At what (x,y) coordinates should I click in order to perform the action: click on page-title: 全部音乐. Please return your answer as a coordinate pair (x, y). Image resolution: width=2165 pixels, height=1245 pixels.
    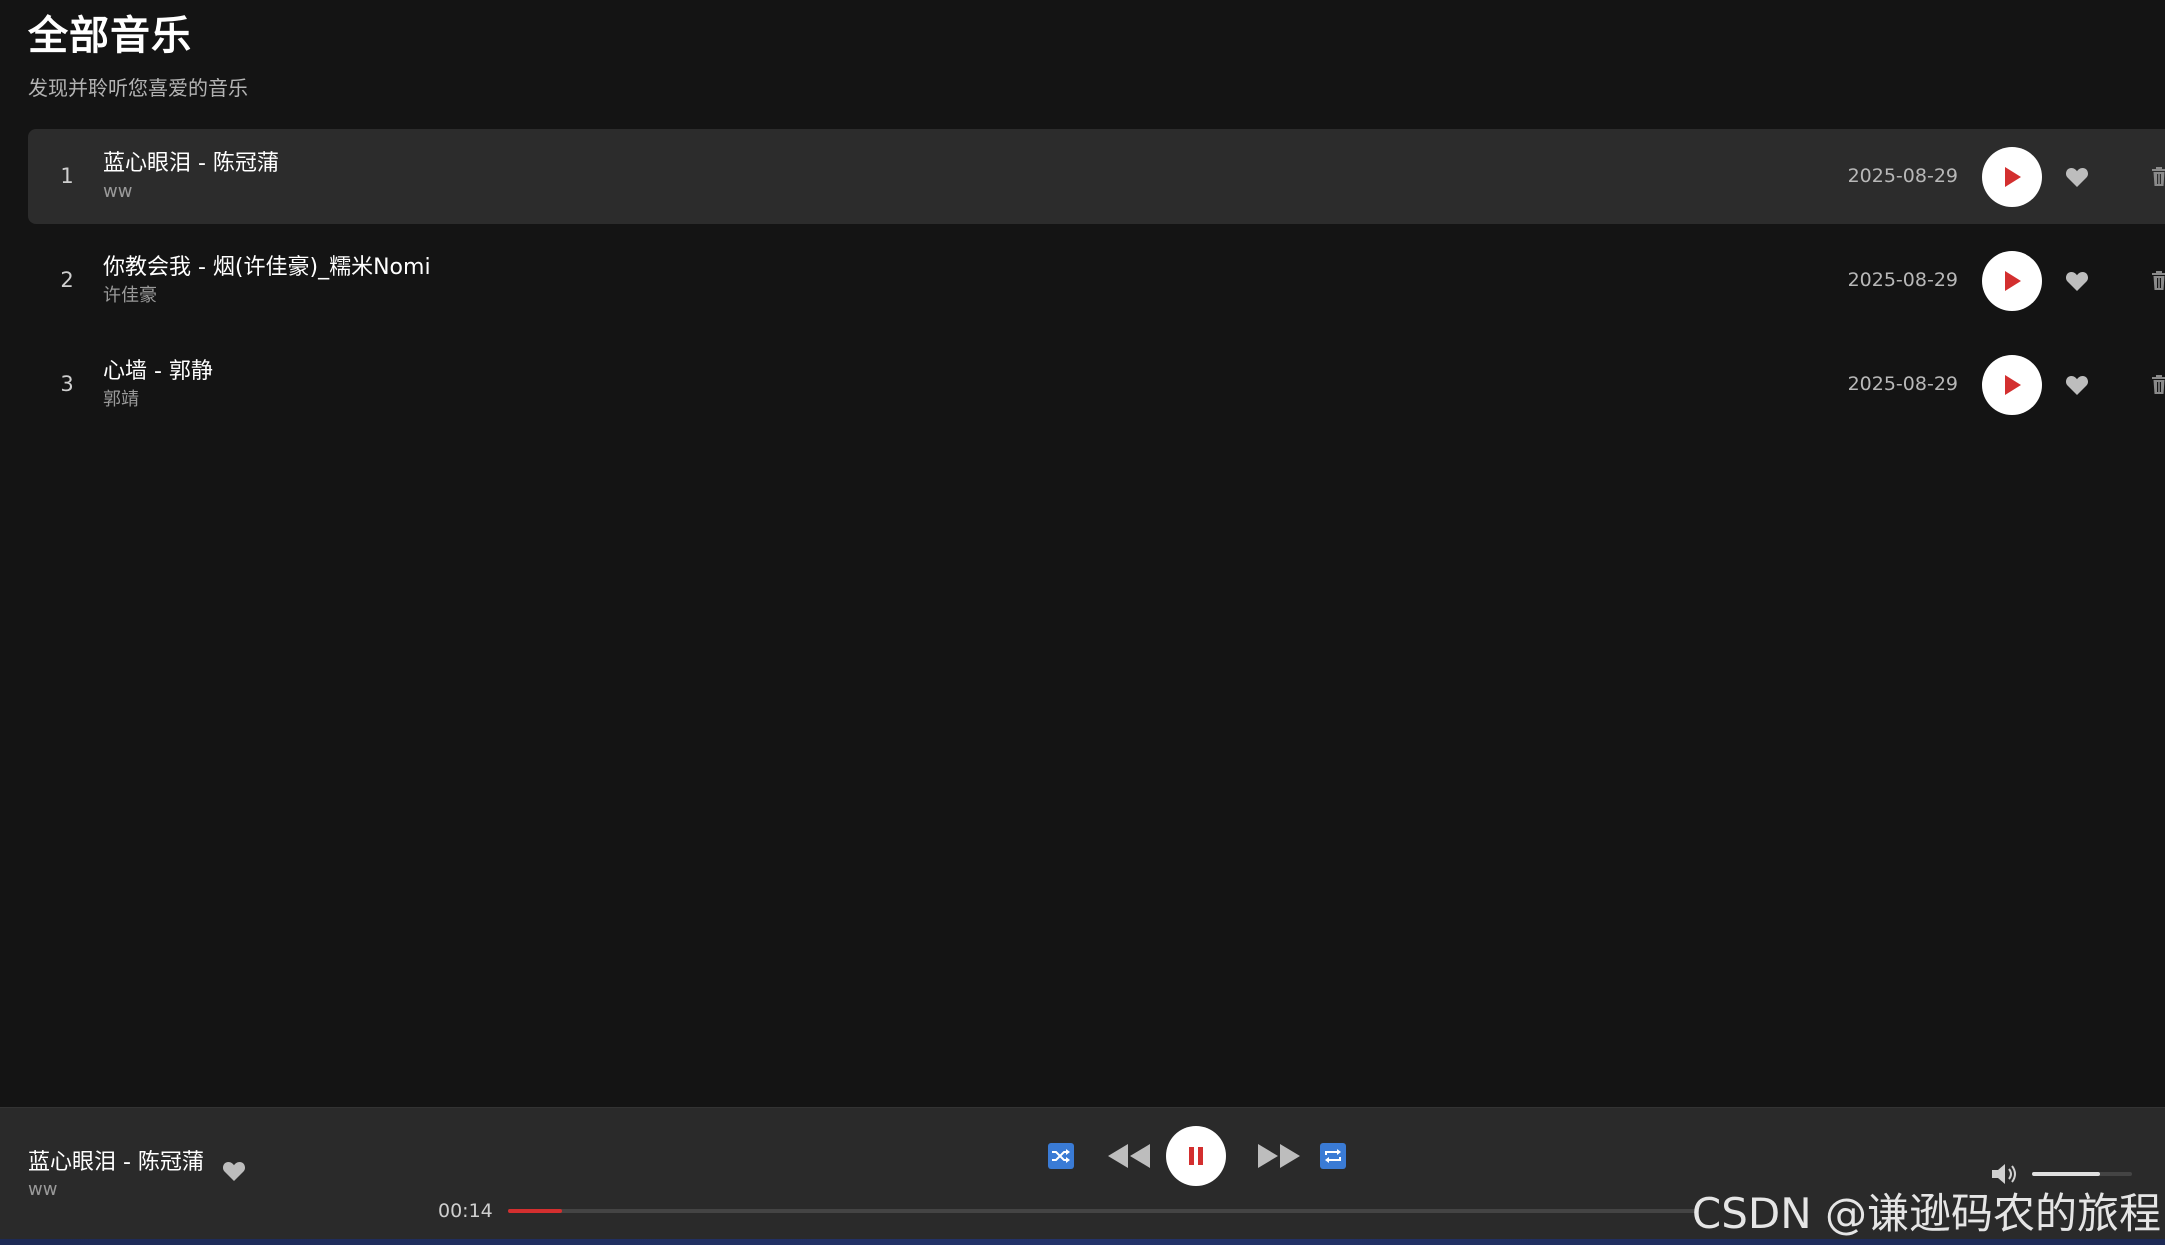
    Looking at the image, I should click on (110, 36).